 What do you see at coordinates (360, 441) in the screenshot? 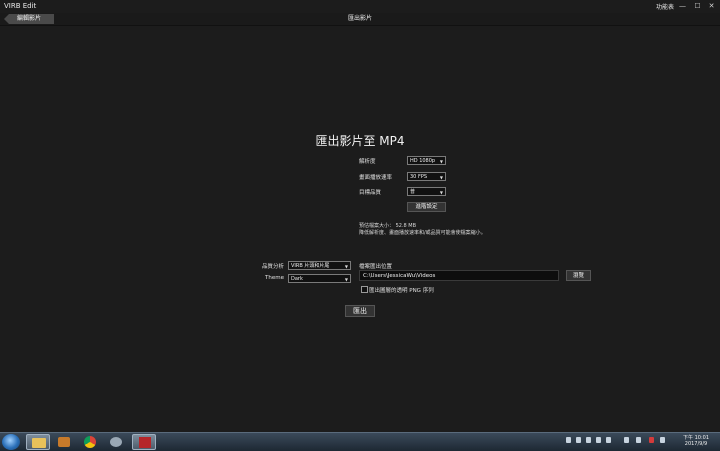
I see `taskbar` at bounding box center [360, 441].